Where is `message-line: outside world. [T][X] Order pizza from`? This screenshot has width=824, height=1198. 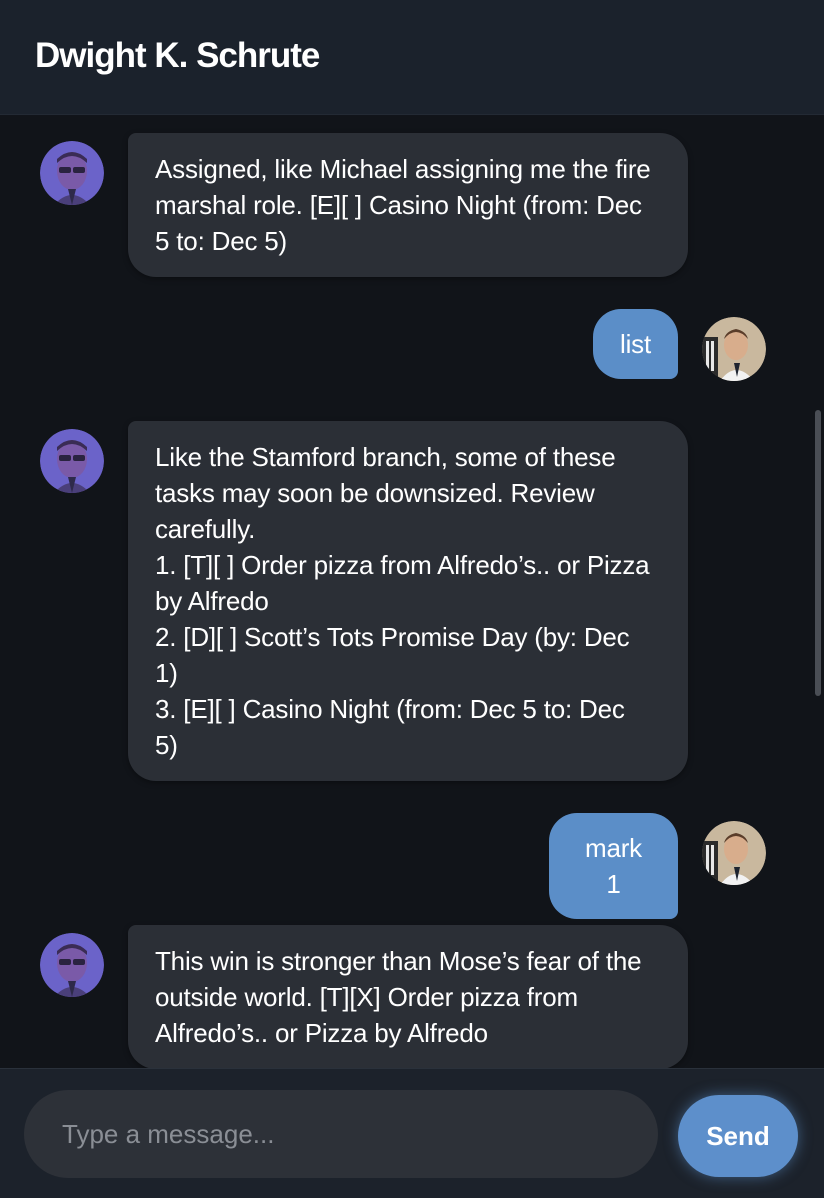
message-line: outside world. [T][X] Order pizza from is located at coordinates (366, 997).